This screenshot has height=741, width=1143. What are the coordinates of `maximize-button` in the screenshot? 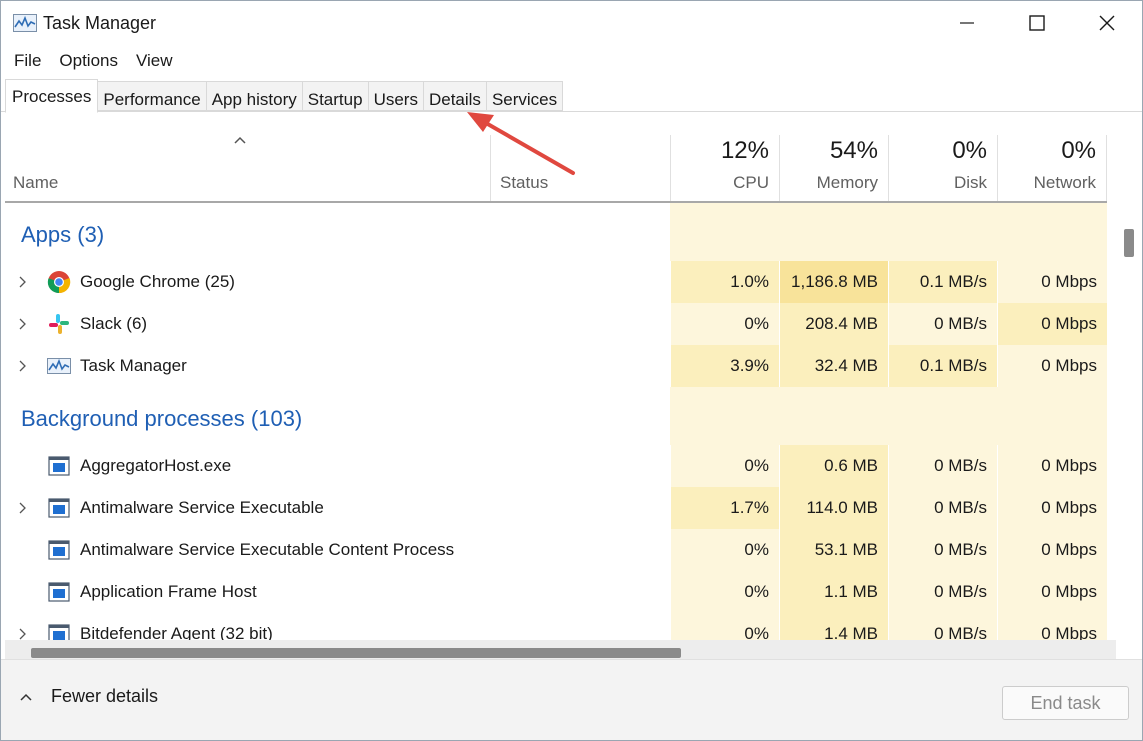 It's located at (1037, 23).